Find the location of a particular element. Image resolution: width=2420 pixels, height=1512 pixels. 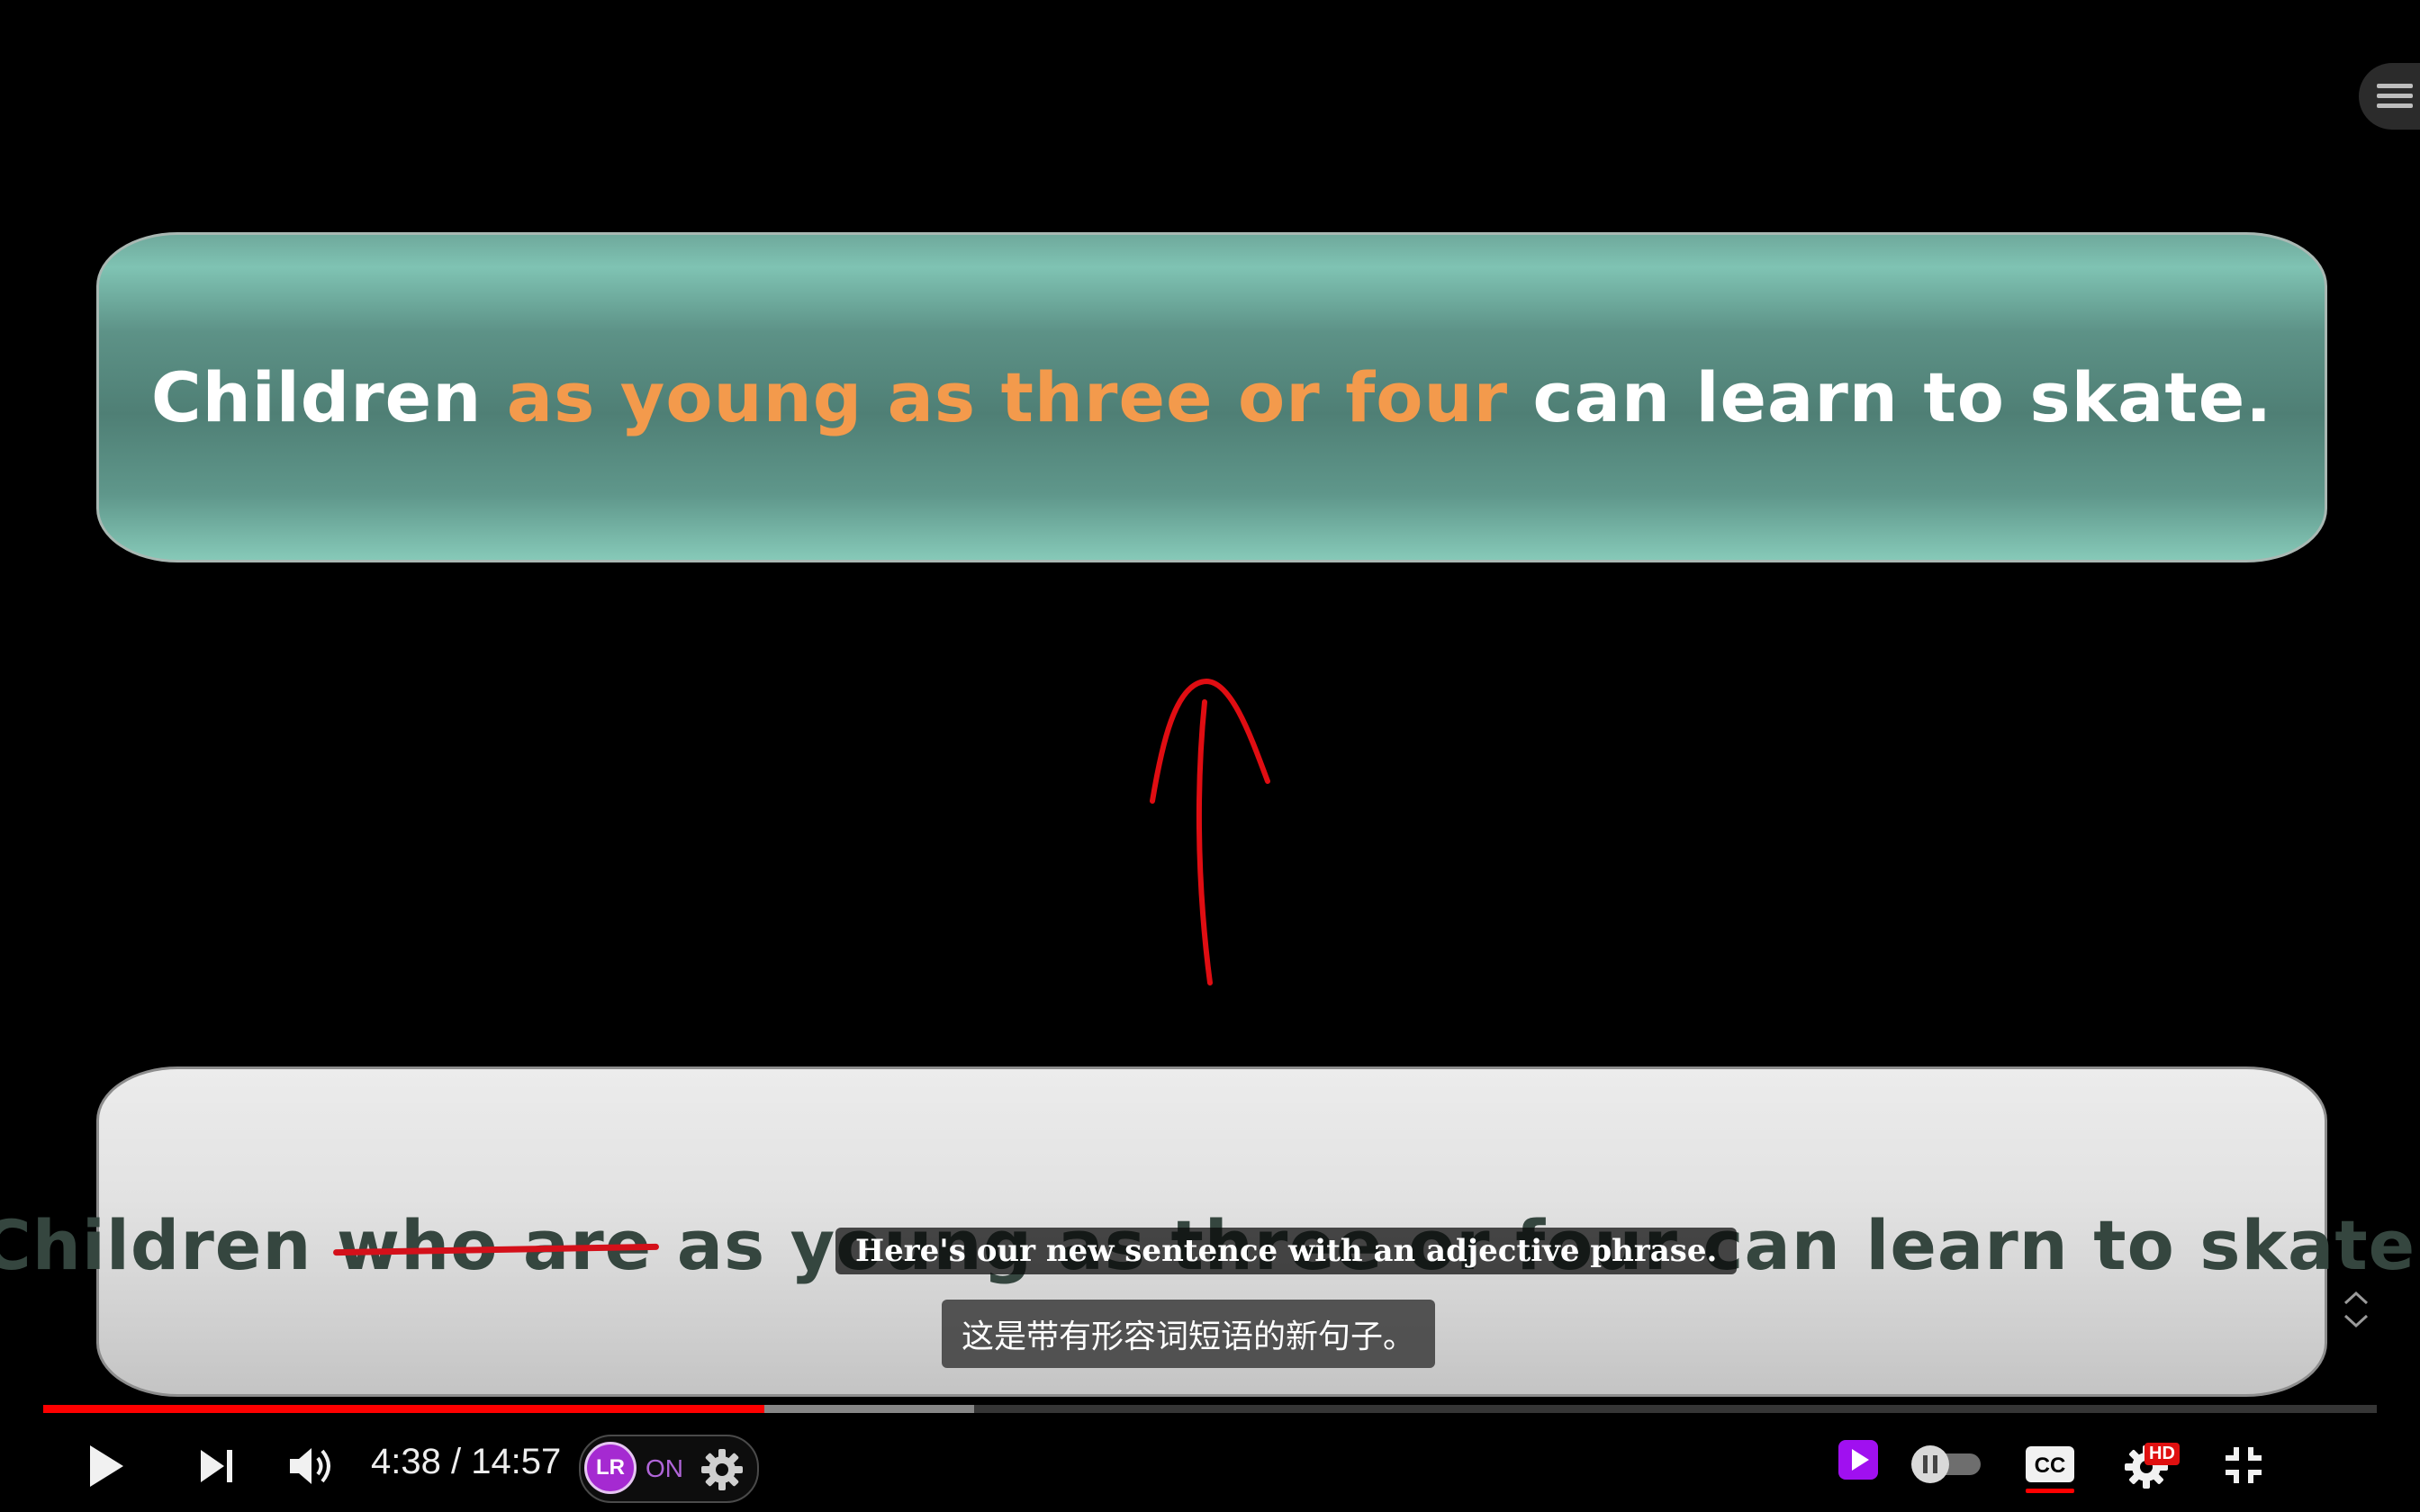

autoplay-toggle is located at coordinates (1947, 1465).